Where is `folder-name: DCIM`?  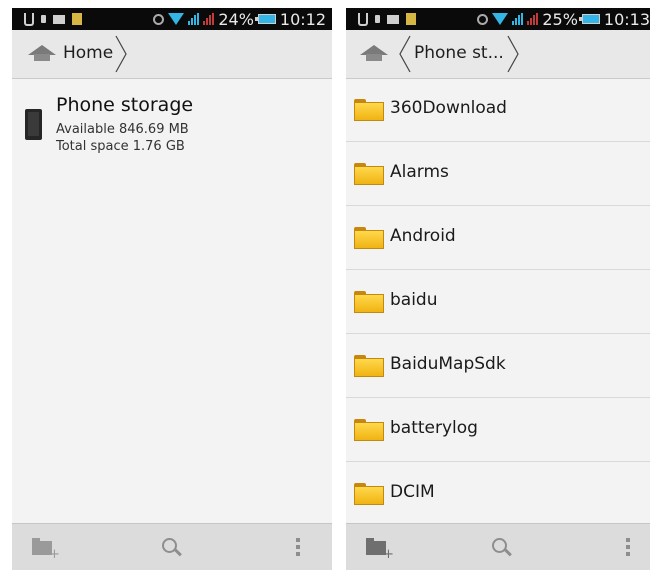 folder-name: DCIM is located at coordinates (412, 492).